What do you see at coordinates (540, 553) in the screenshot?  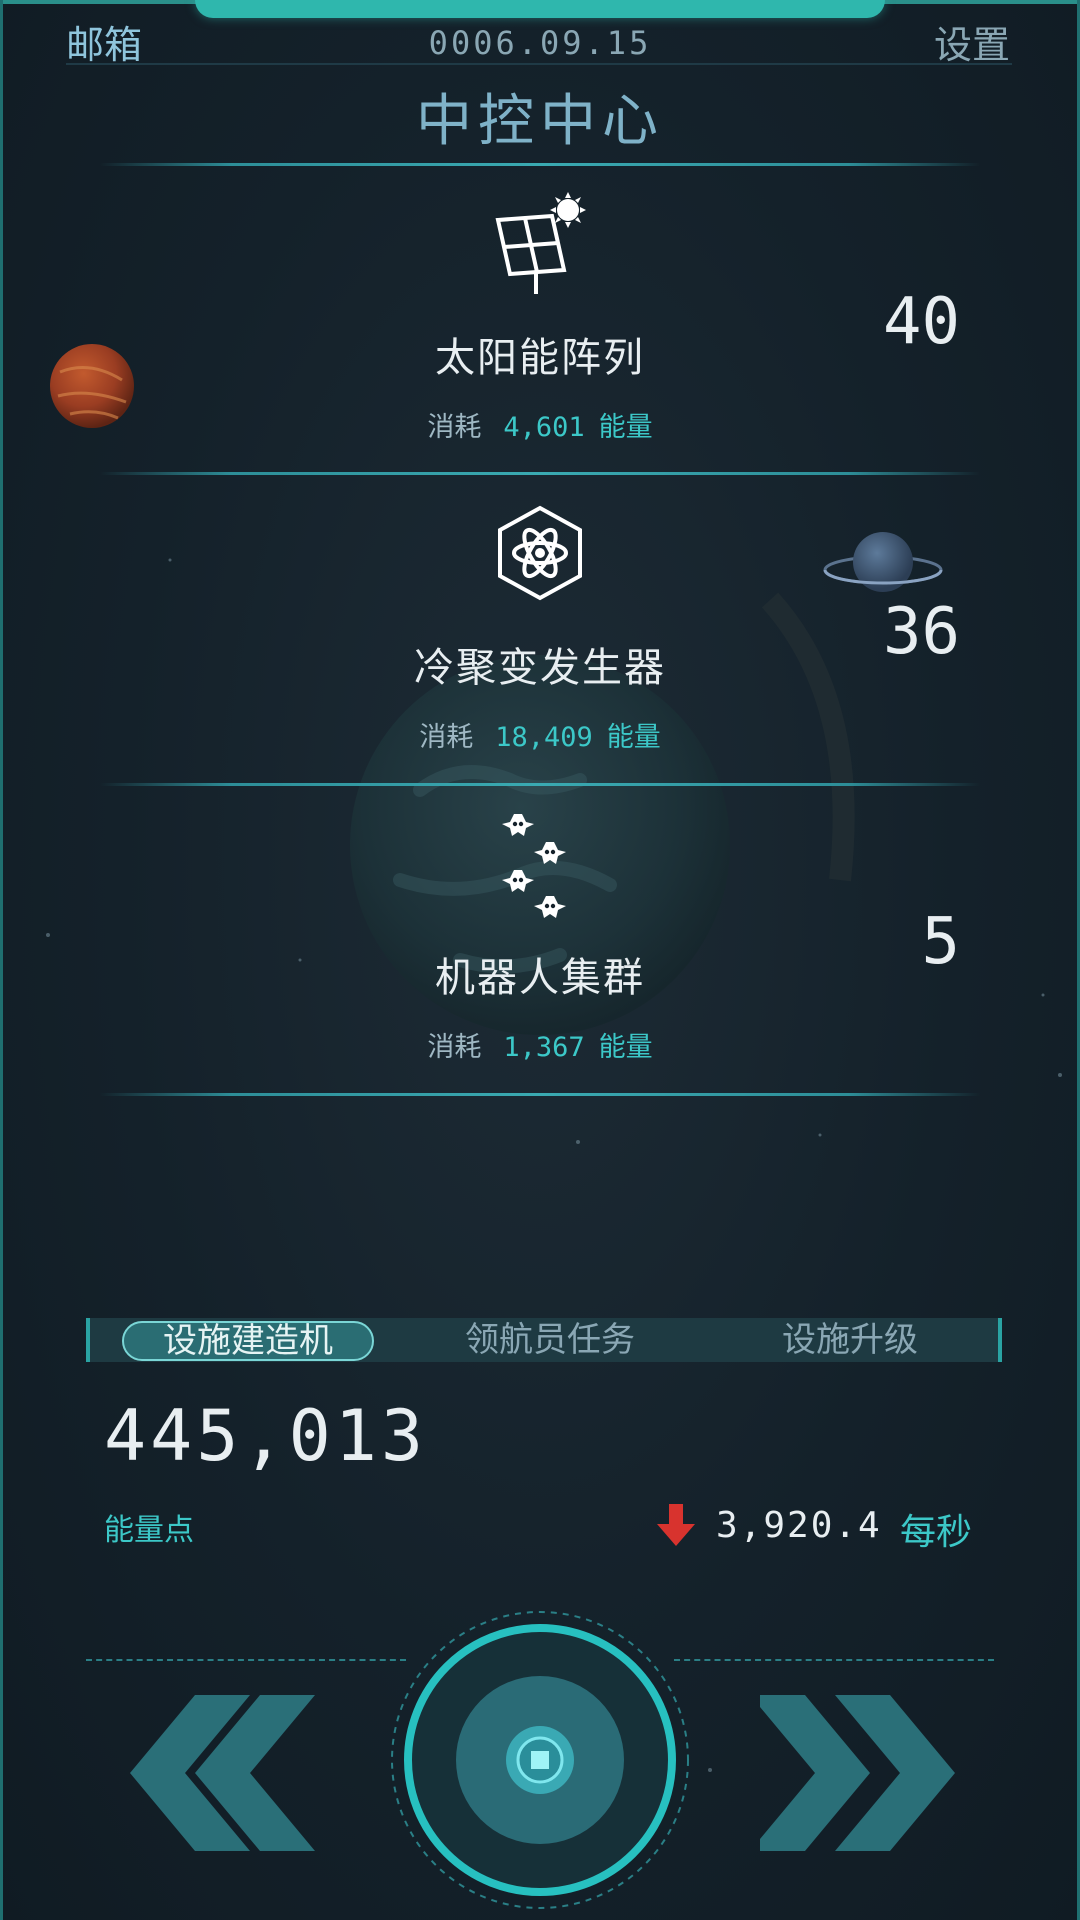 I see `atom-hexagon-icon` at bounding box center [540, 553].